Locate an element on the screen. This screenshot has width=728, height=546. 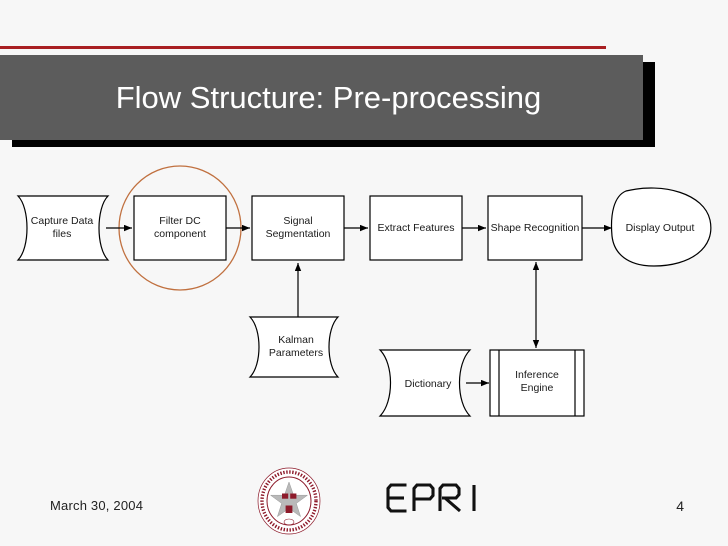
node-dictionary: Dictionary is located at coordinates (425, 383).